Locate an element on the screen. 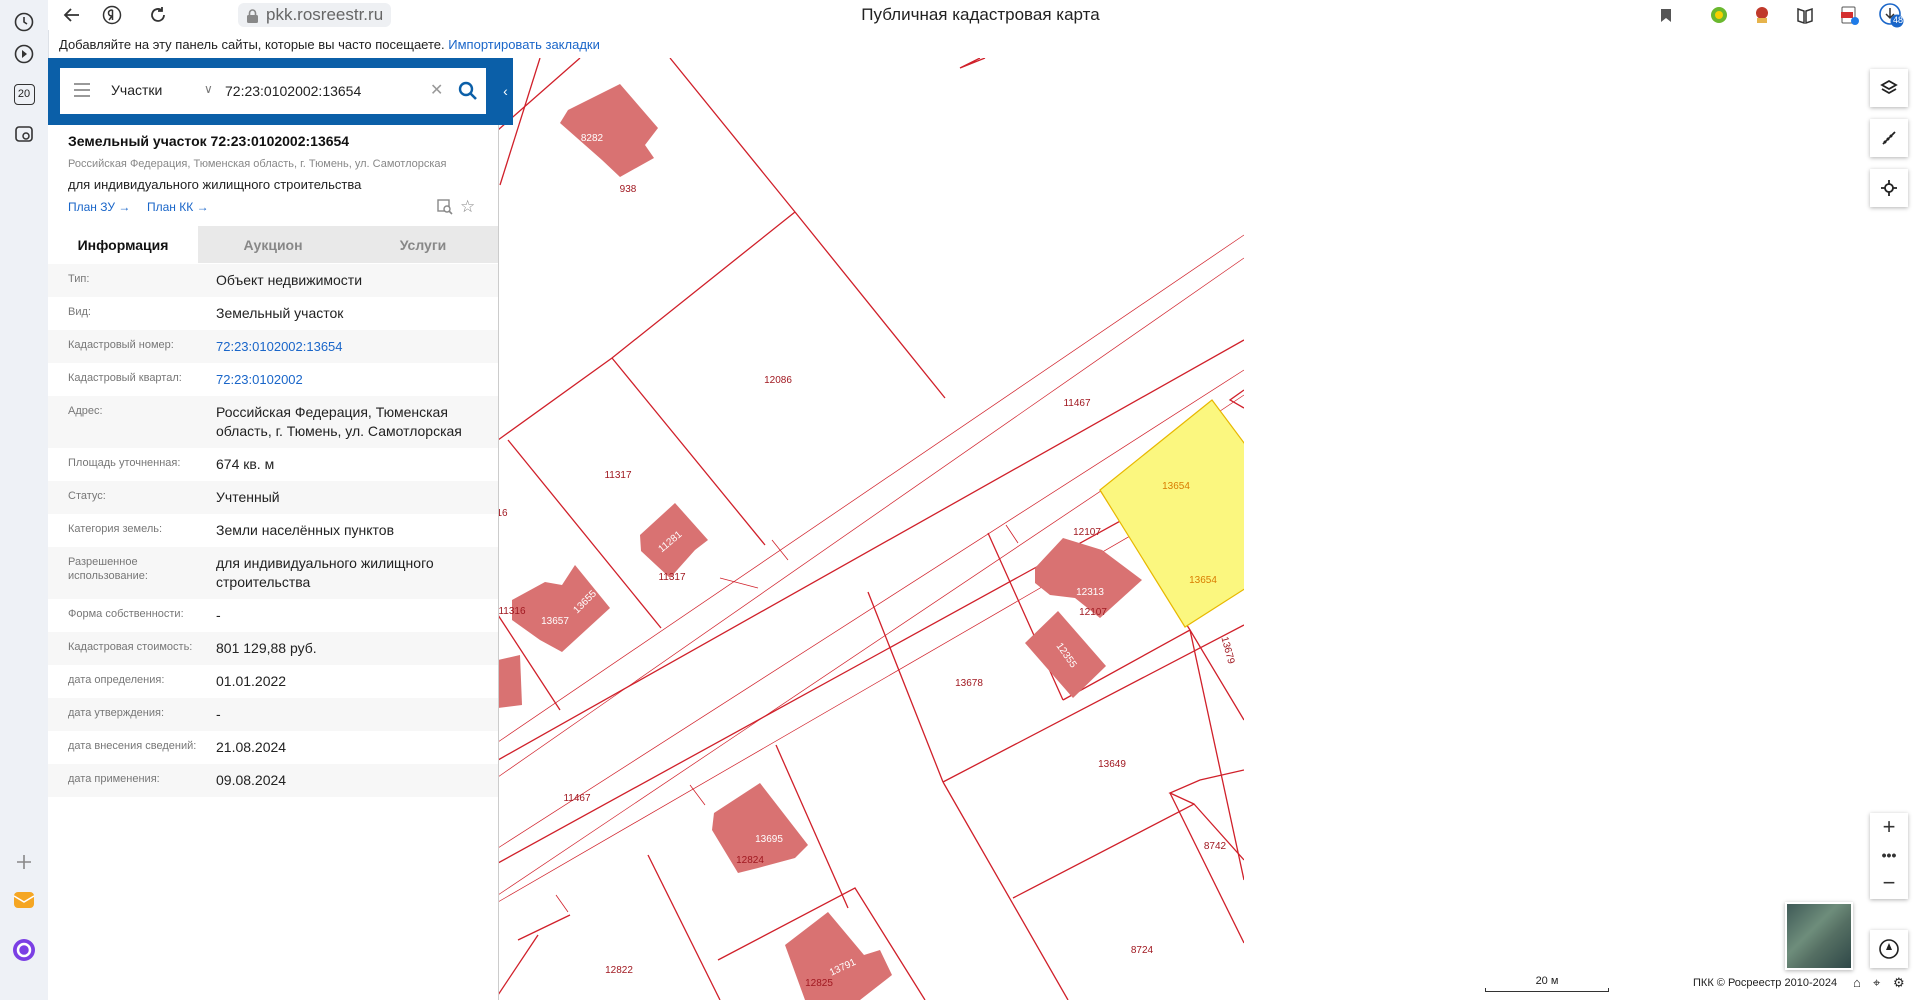  row-value: 01.01.2022 is located at coordinates (251, 681).